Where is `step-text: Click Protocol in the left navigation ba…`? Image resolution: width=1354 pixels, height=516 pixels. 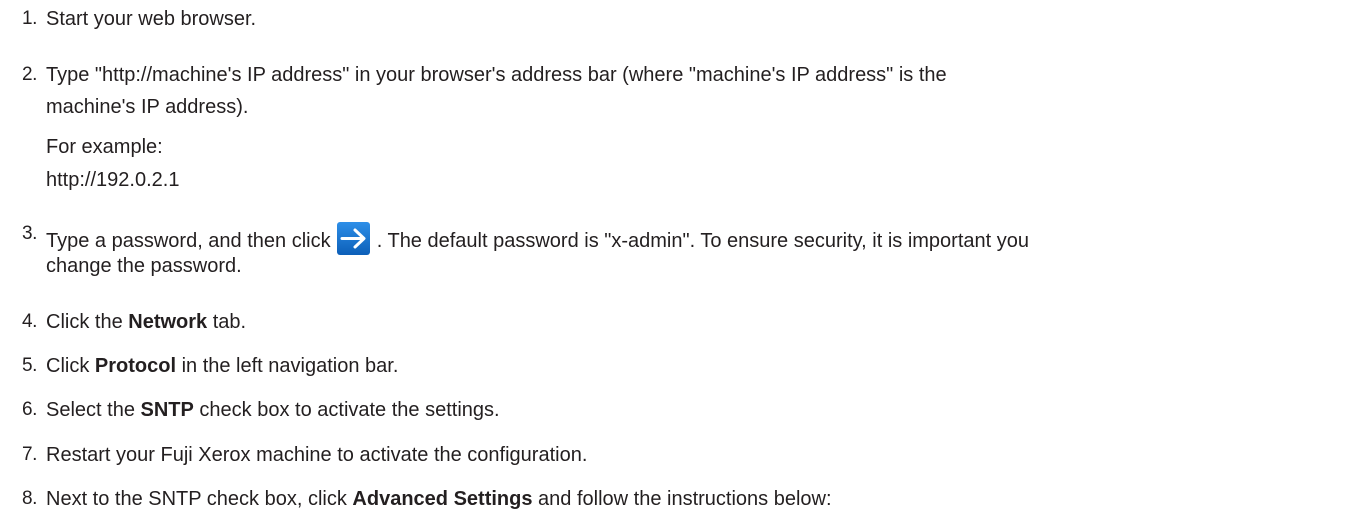
step-text: Click Protocol in the left navigation ba… is located at coordinates (222, 366).